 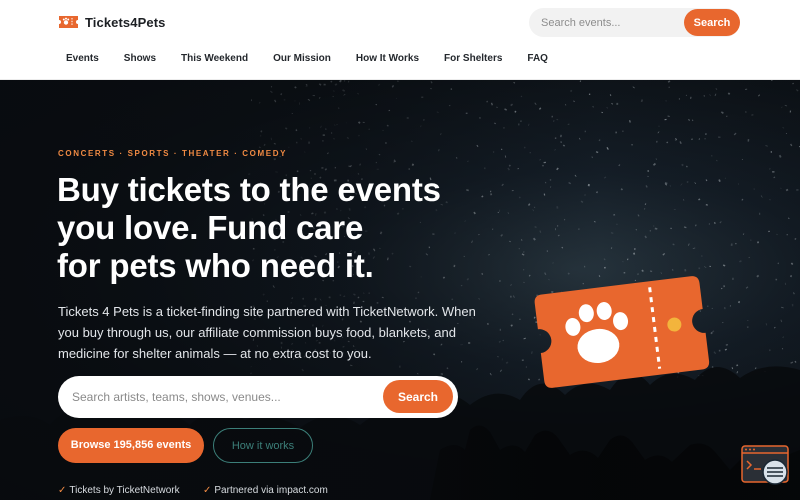 What do you see at coordinates (533, 59) in the screenshot?
I see `nav-item-faq: FAQ` at bounding box center [533, 59].